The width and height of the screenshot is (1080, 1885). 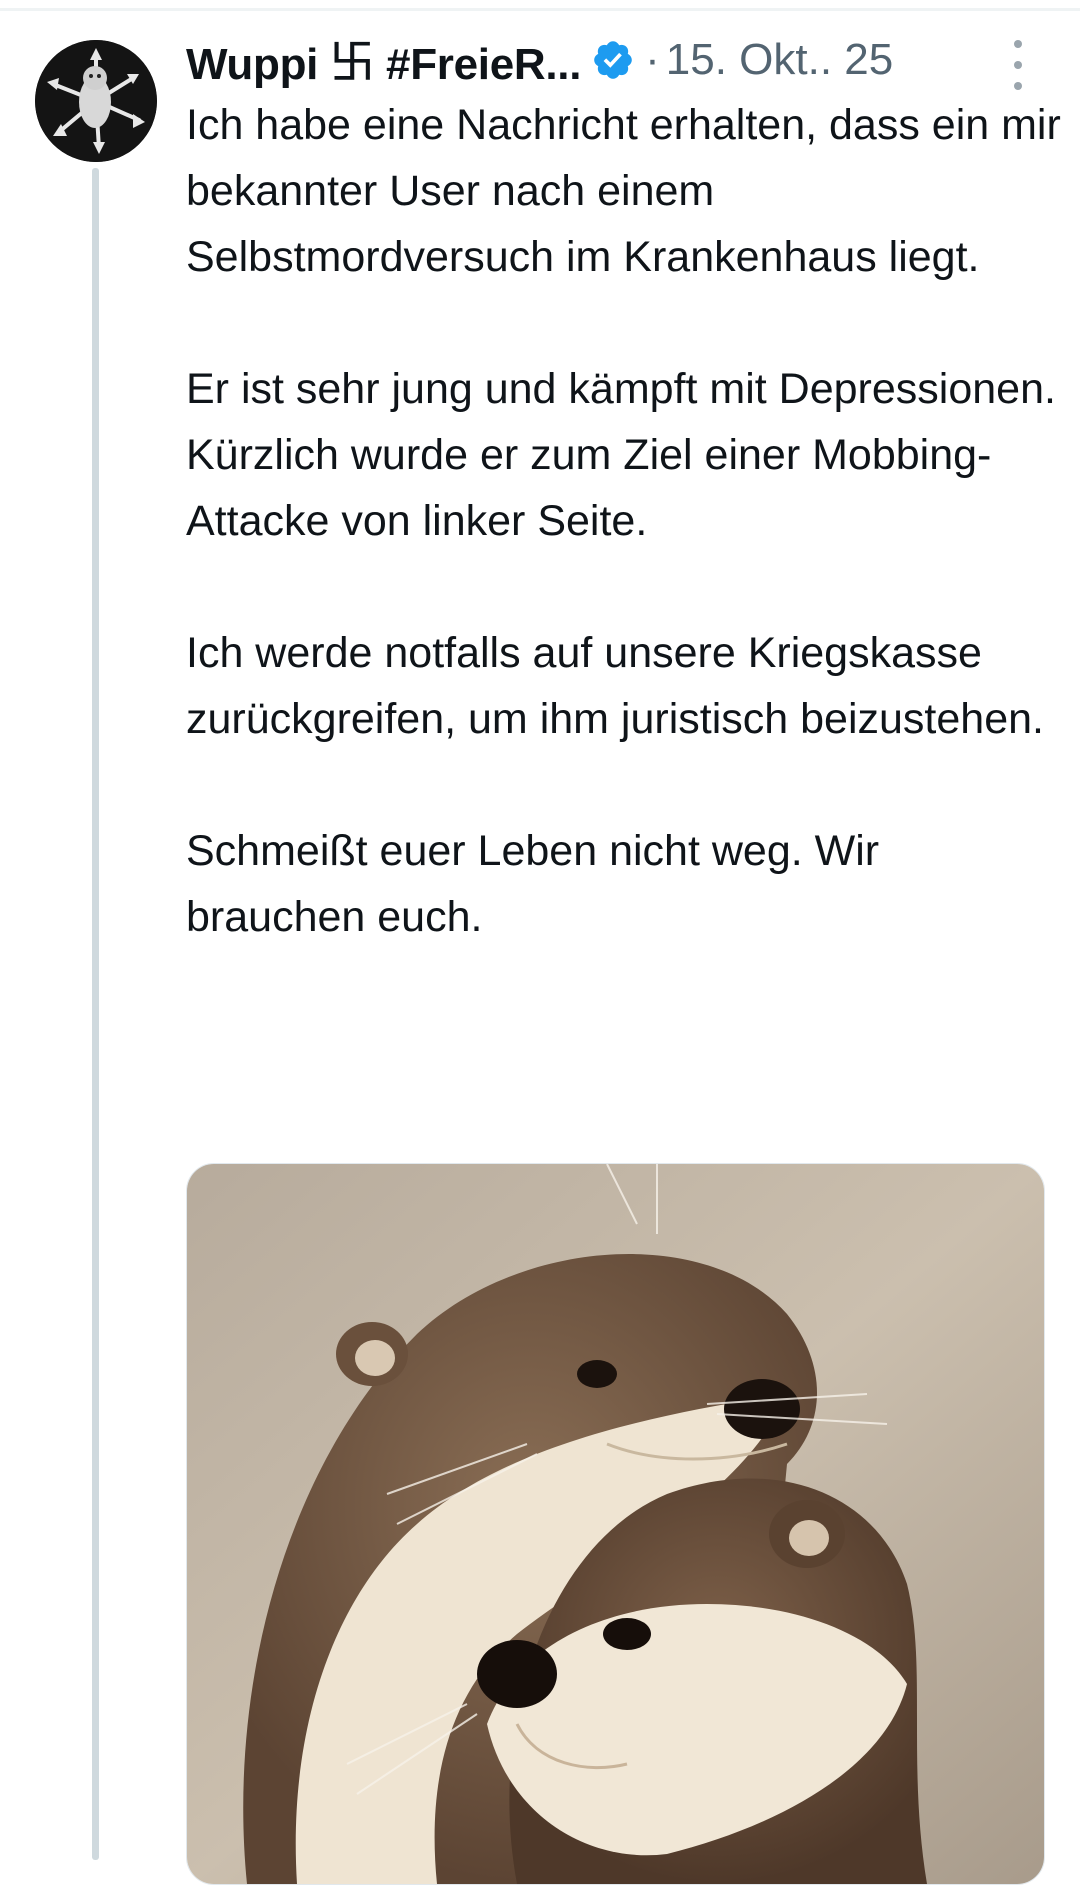 What do you see at coordinates (613, 60) in the screenshot?
I see `verified-badge-icon` at bounding box center [613, 60].